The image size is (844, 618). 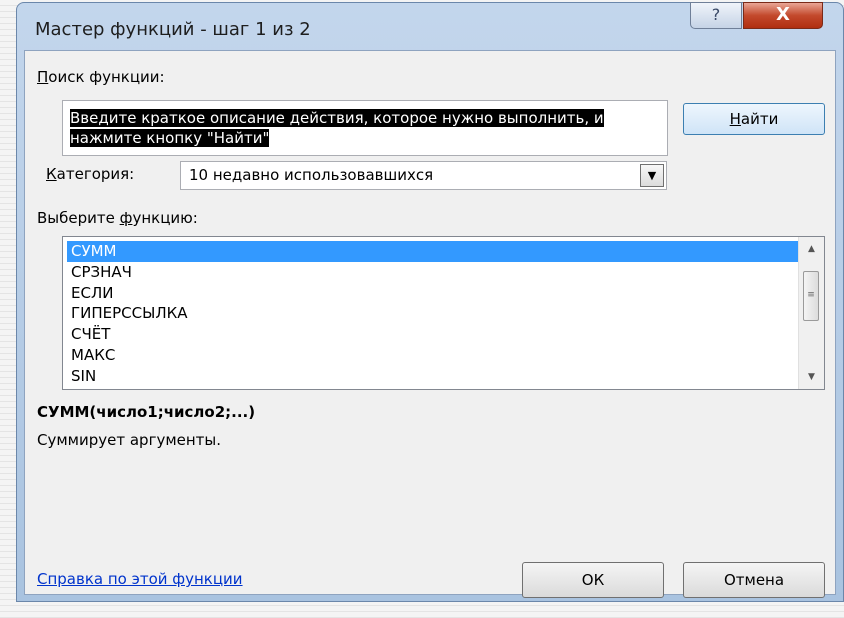 I want to click on function-help-link: Справка по этой функции, so click(x=140, y=579).